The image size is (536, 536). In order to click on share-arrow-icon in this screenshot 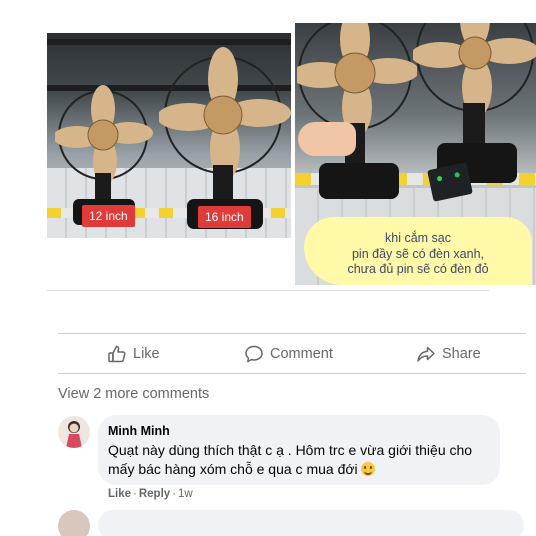, I will do `click(426, 354)`.